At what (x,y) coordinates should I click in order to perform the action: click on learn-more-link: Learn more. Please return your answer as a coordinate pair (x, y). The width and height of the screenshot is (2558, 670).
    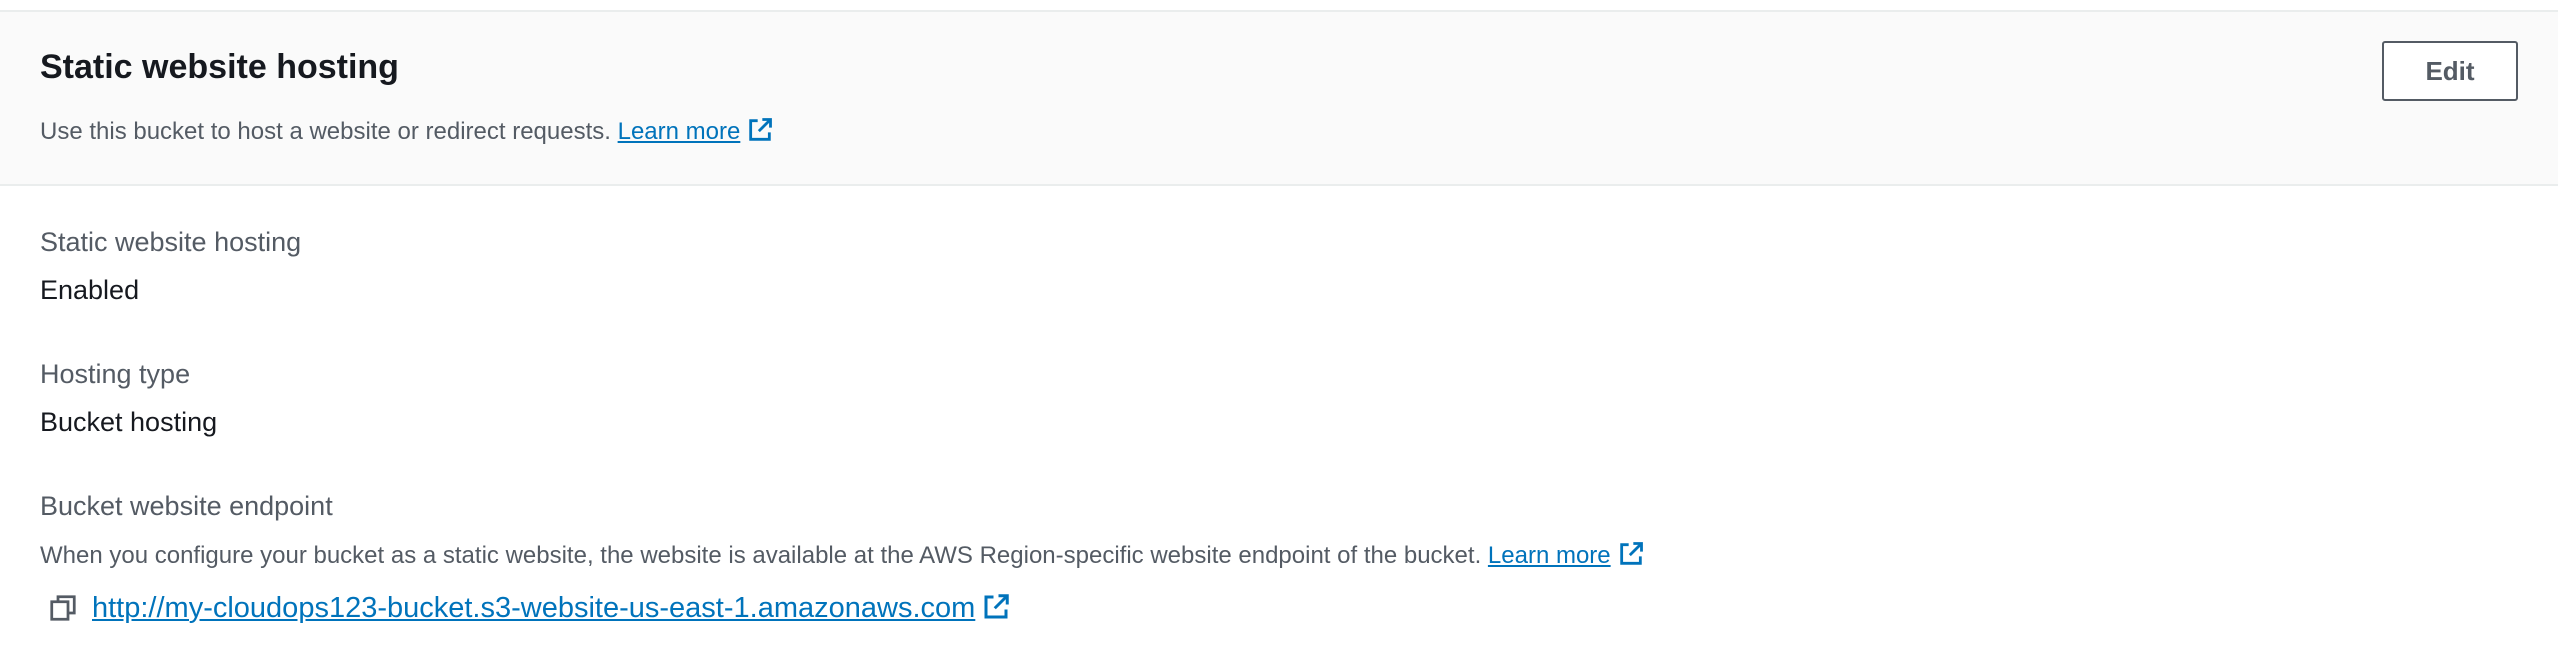
    Looking at the image, I should click on (696, 131).